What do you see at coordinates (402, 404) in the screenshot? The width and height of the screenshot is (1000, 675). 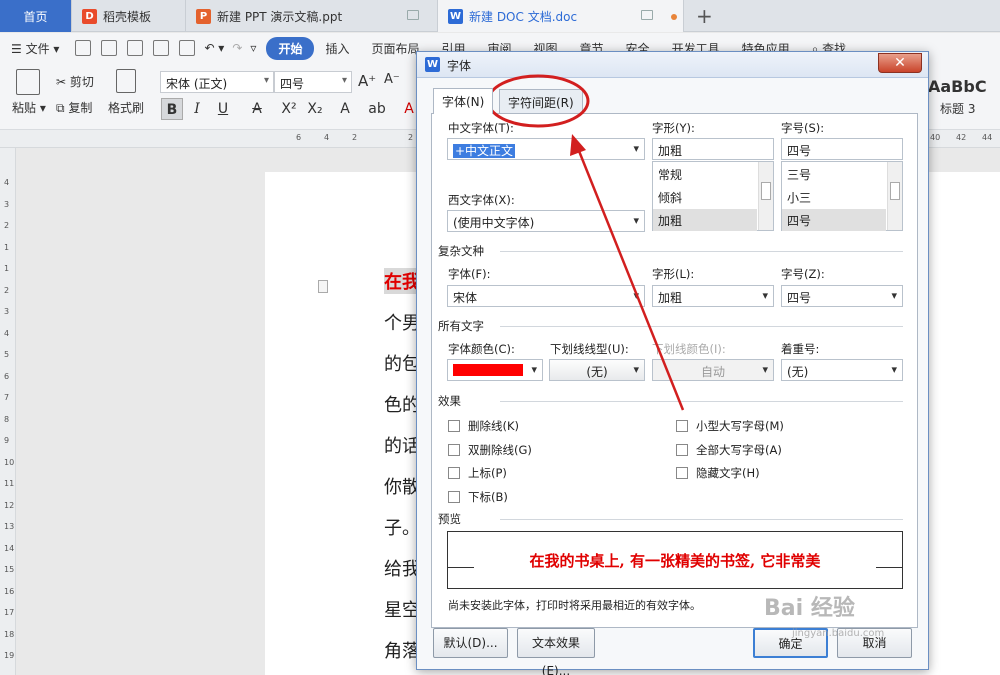 I see `document-line: 色的` at bounding box center [402, 404].